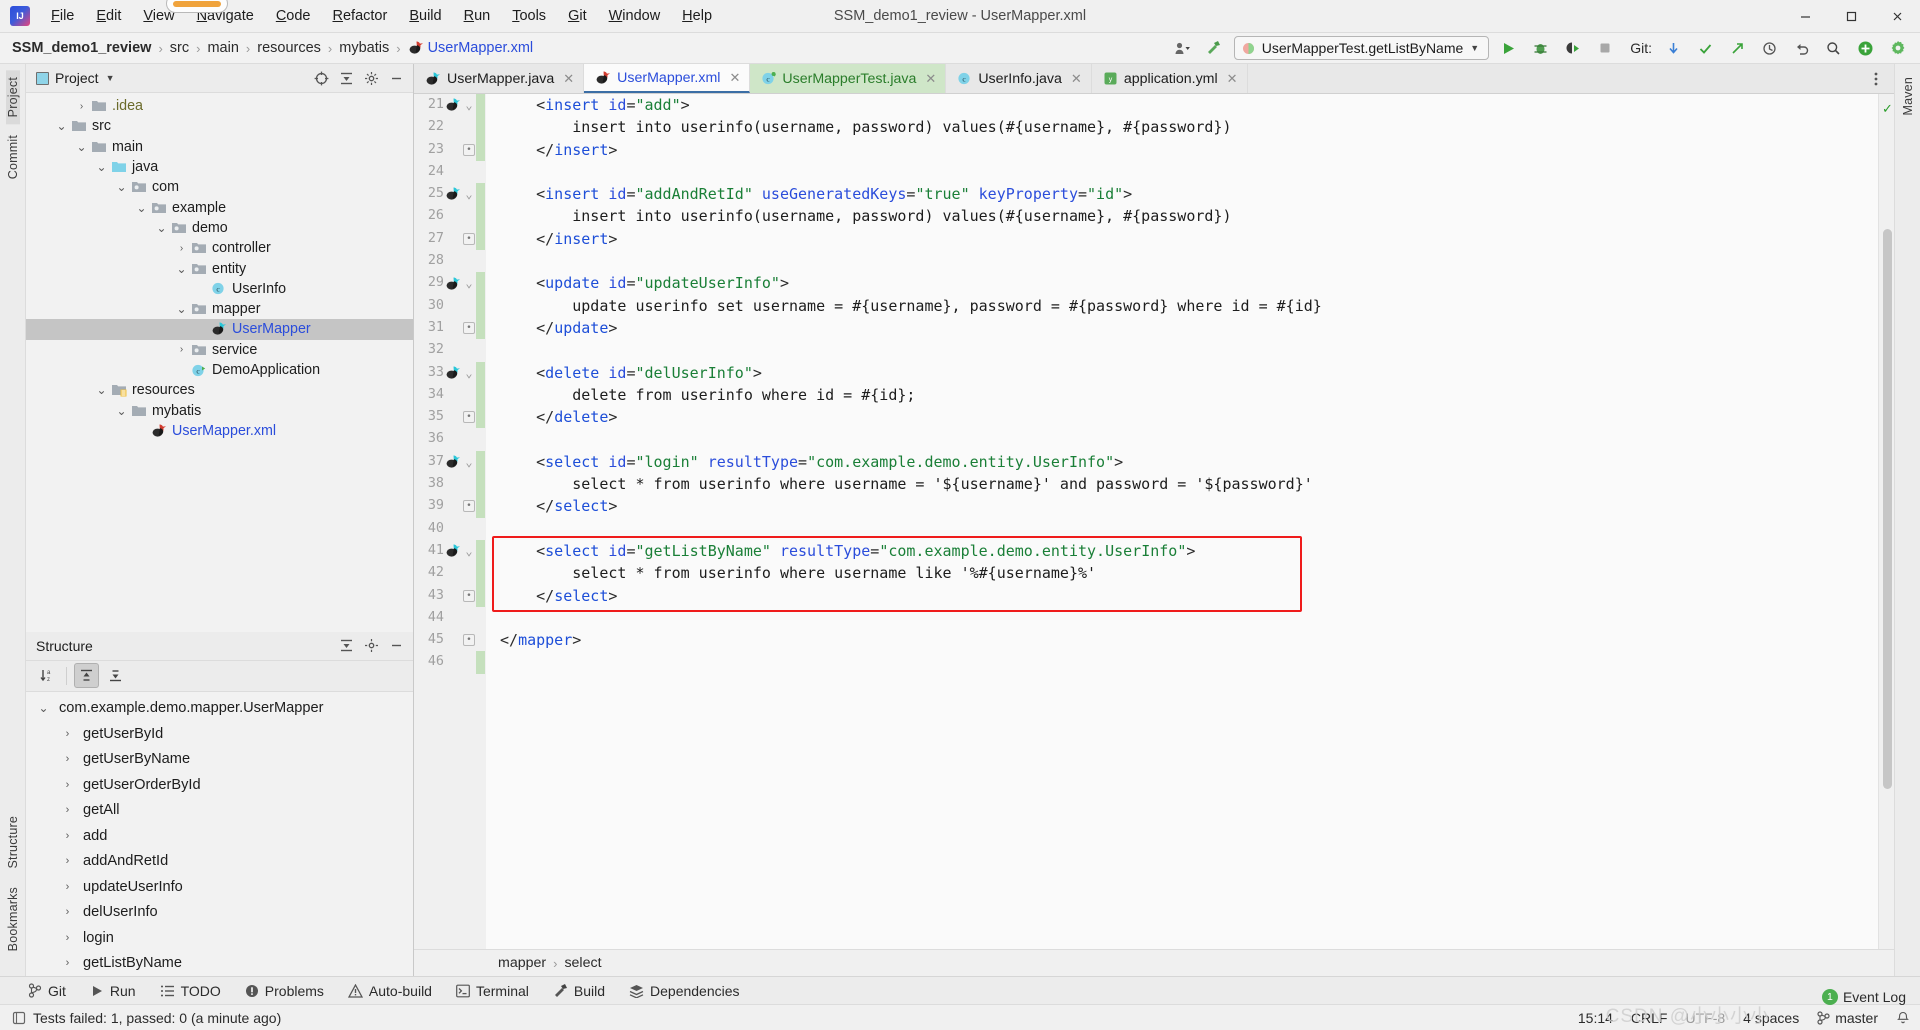 This screenshot has width=1920, height=1030. Describe the element at coordinates (13, 842) in the screenshot. I see `tool-button-structure: Structure` at that location.